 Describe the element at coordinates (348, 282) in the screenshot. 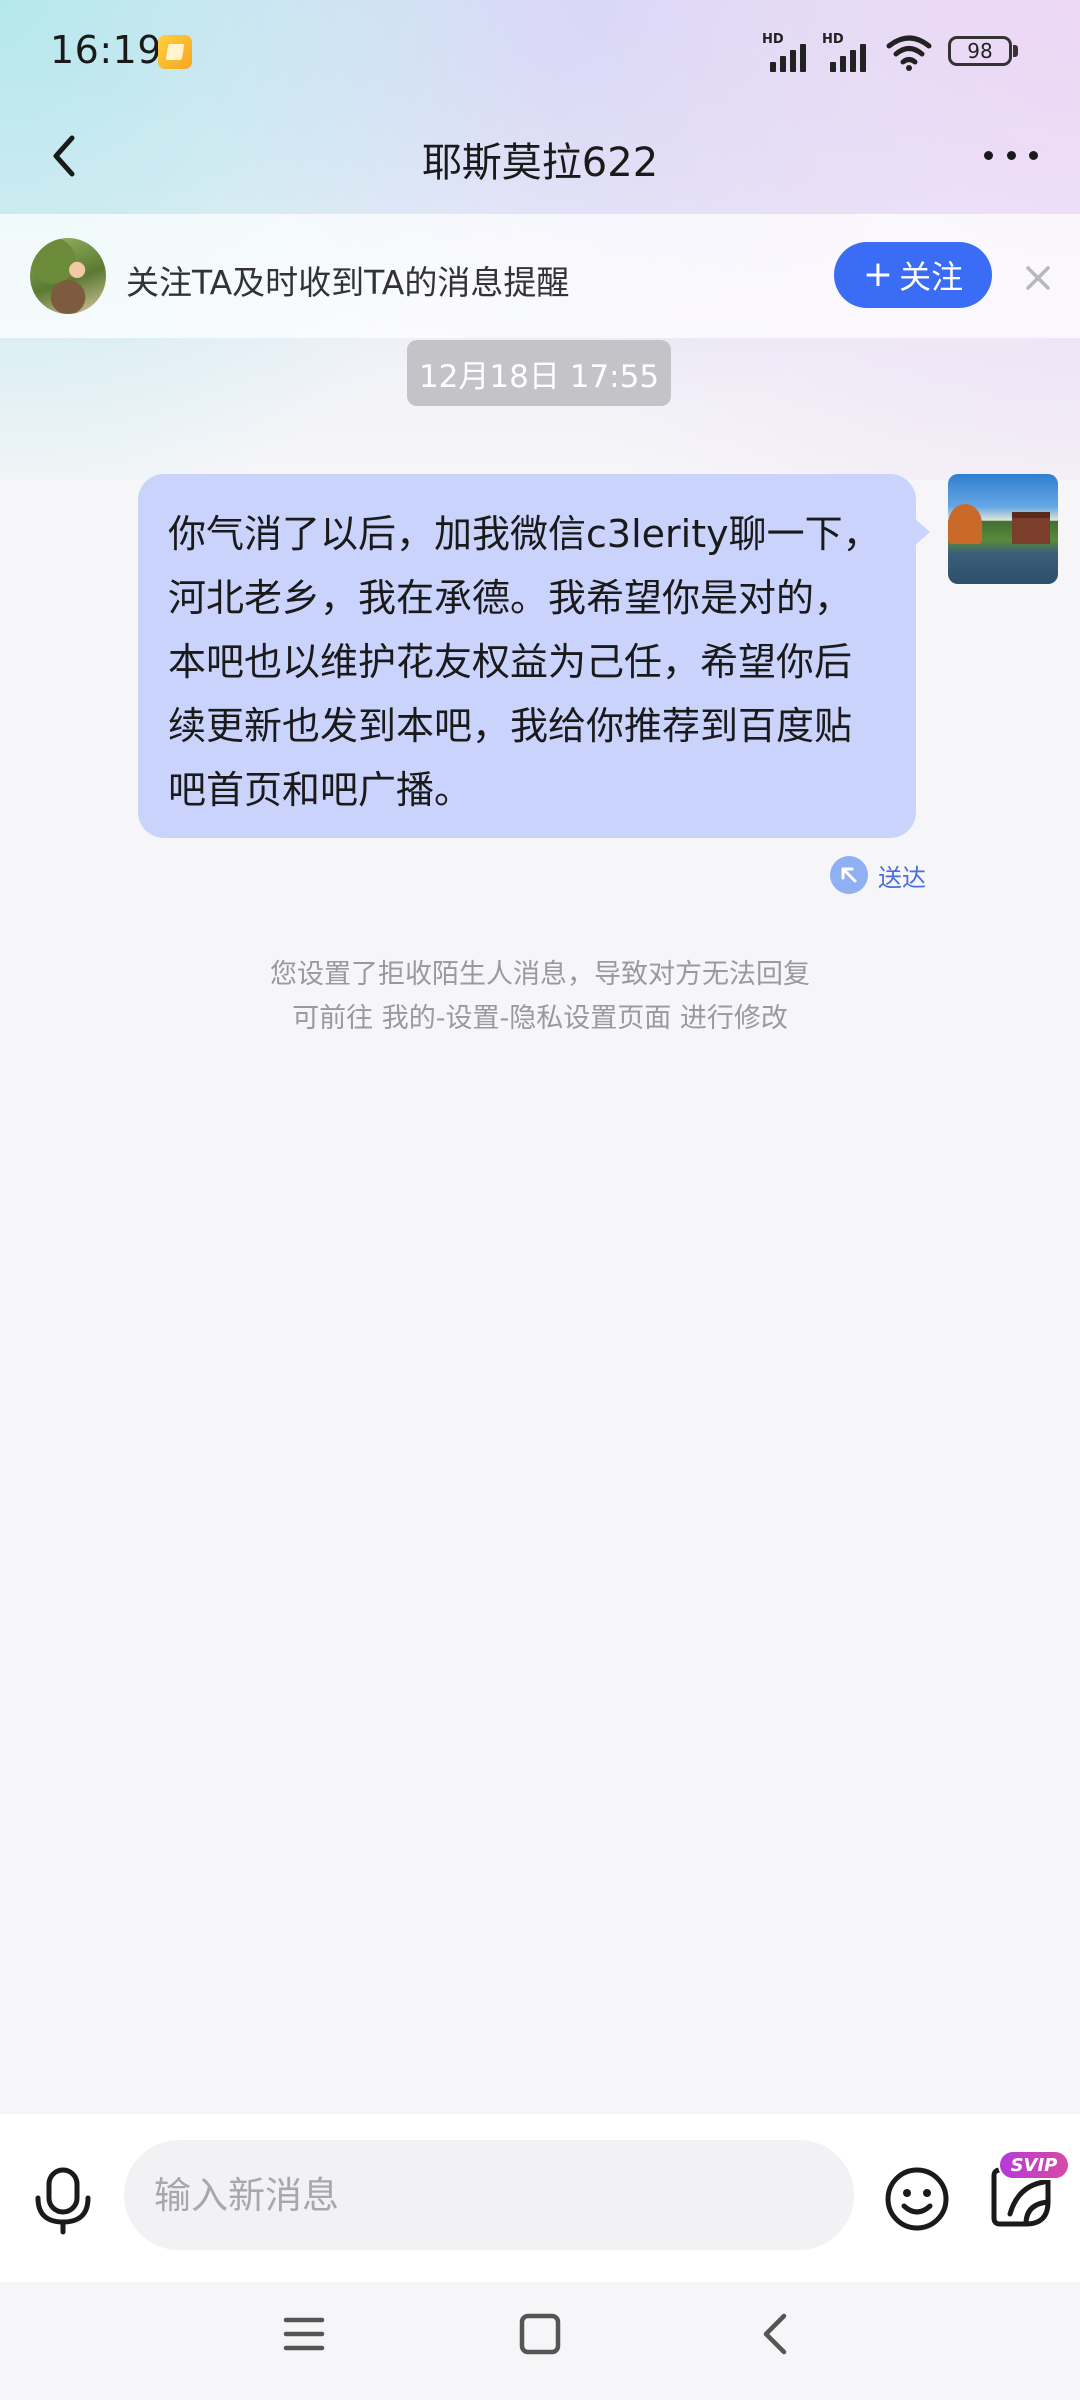

I see `follow-prompt-text: 关注TA及时收到TA的消息提醒` at that location.